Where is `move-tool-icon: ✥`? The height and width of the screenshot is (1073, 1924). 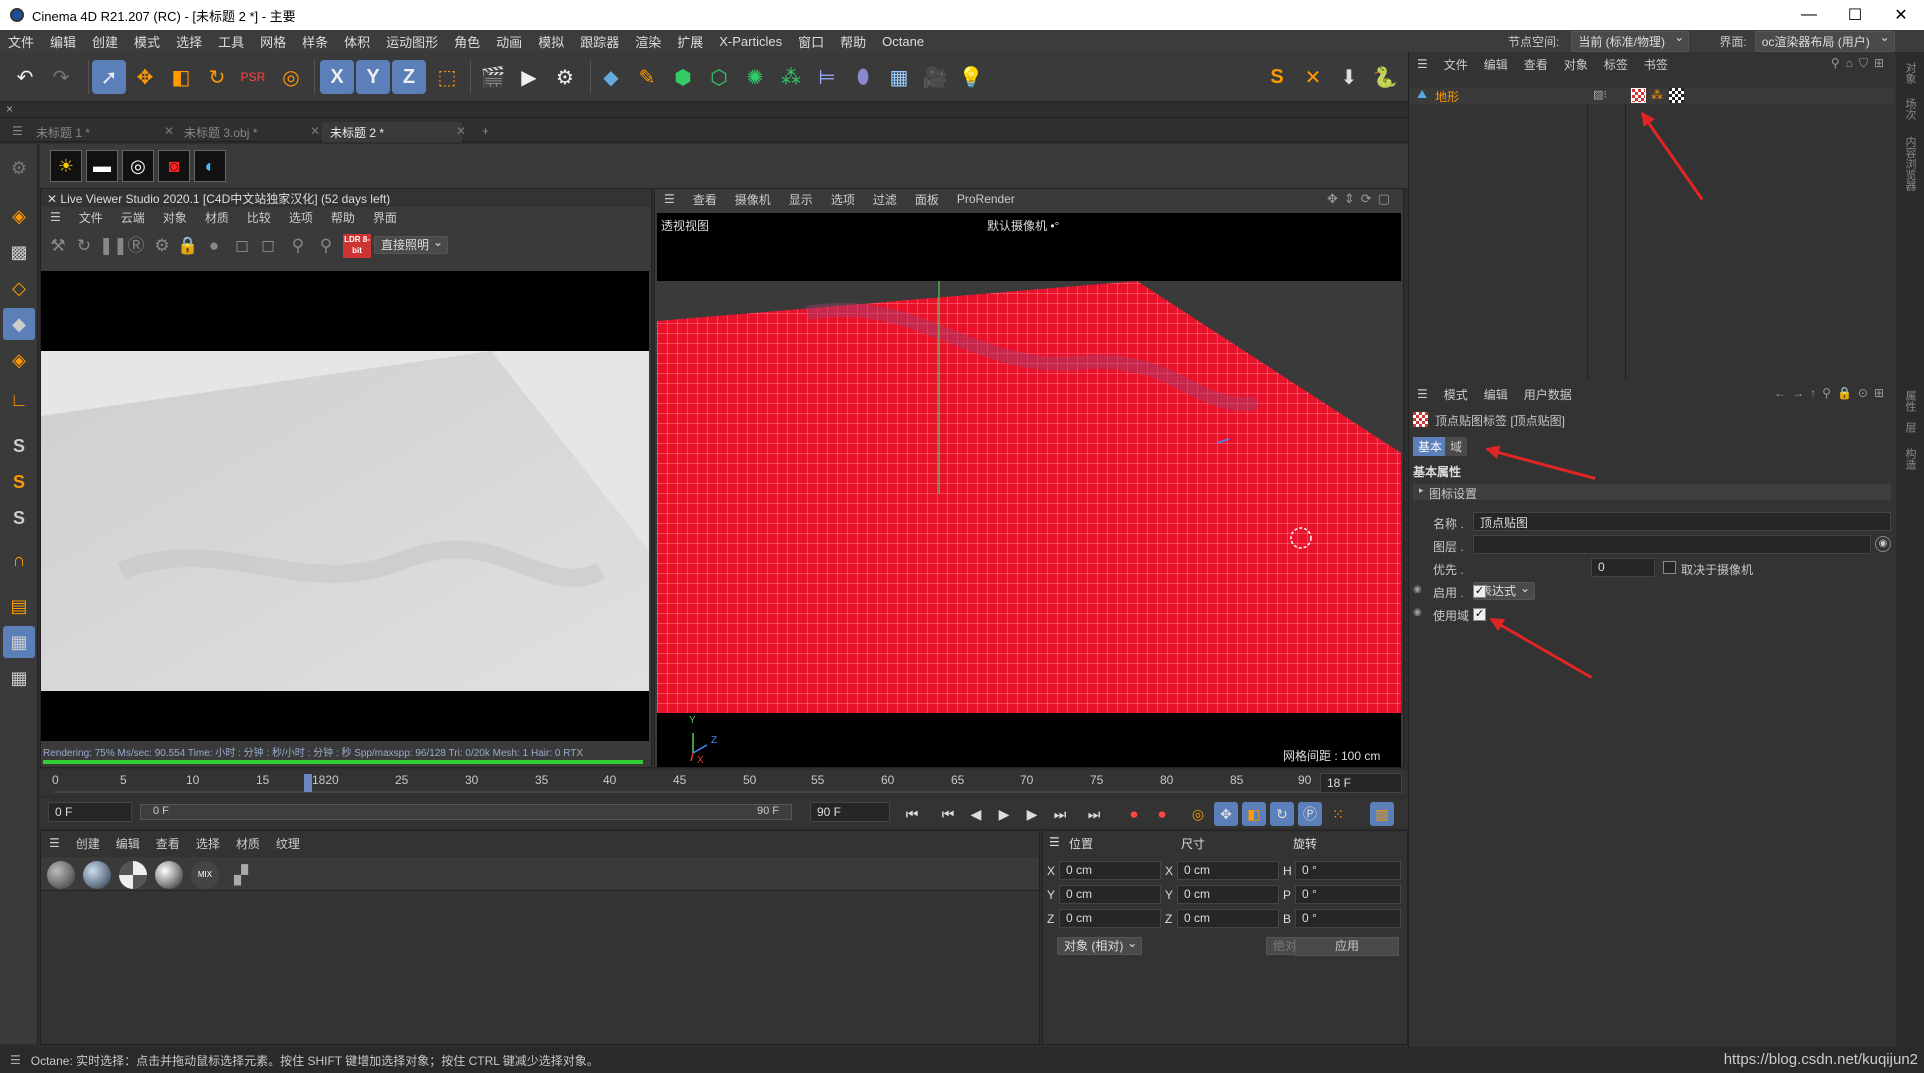 move-tool-icon: ✥ is located at coordinates (145, 77).